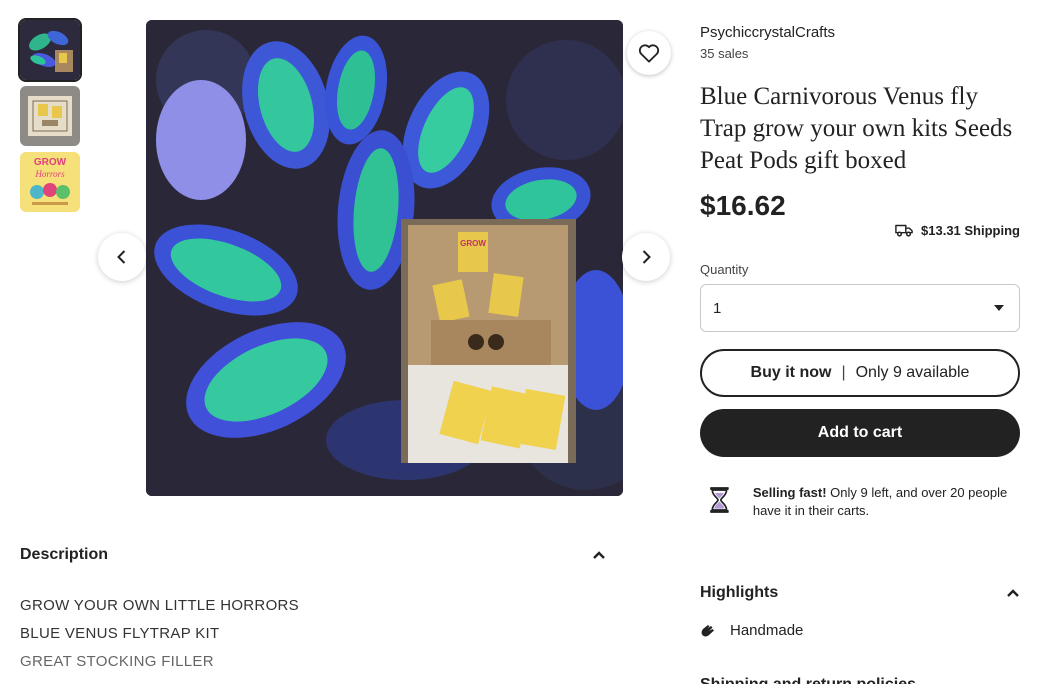  I want to click on next-image-button, so click(646, 257).